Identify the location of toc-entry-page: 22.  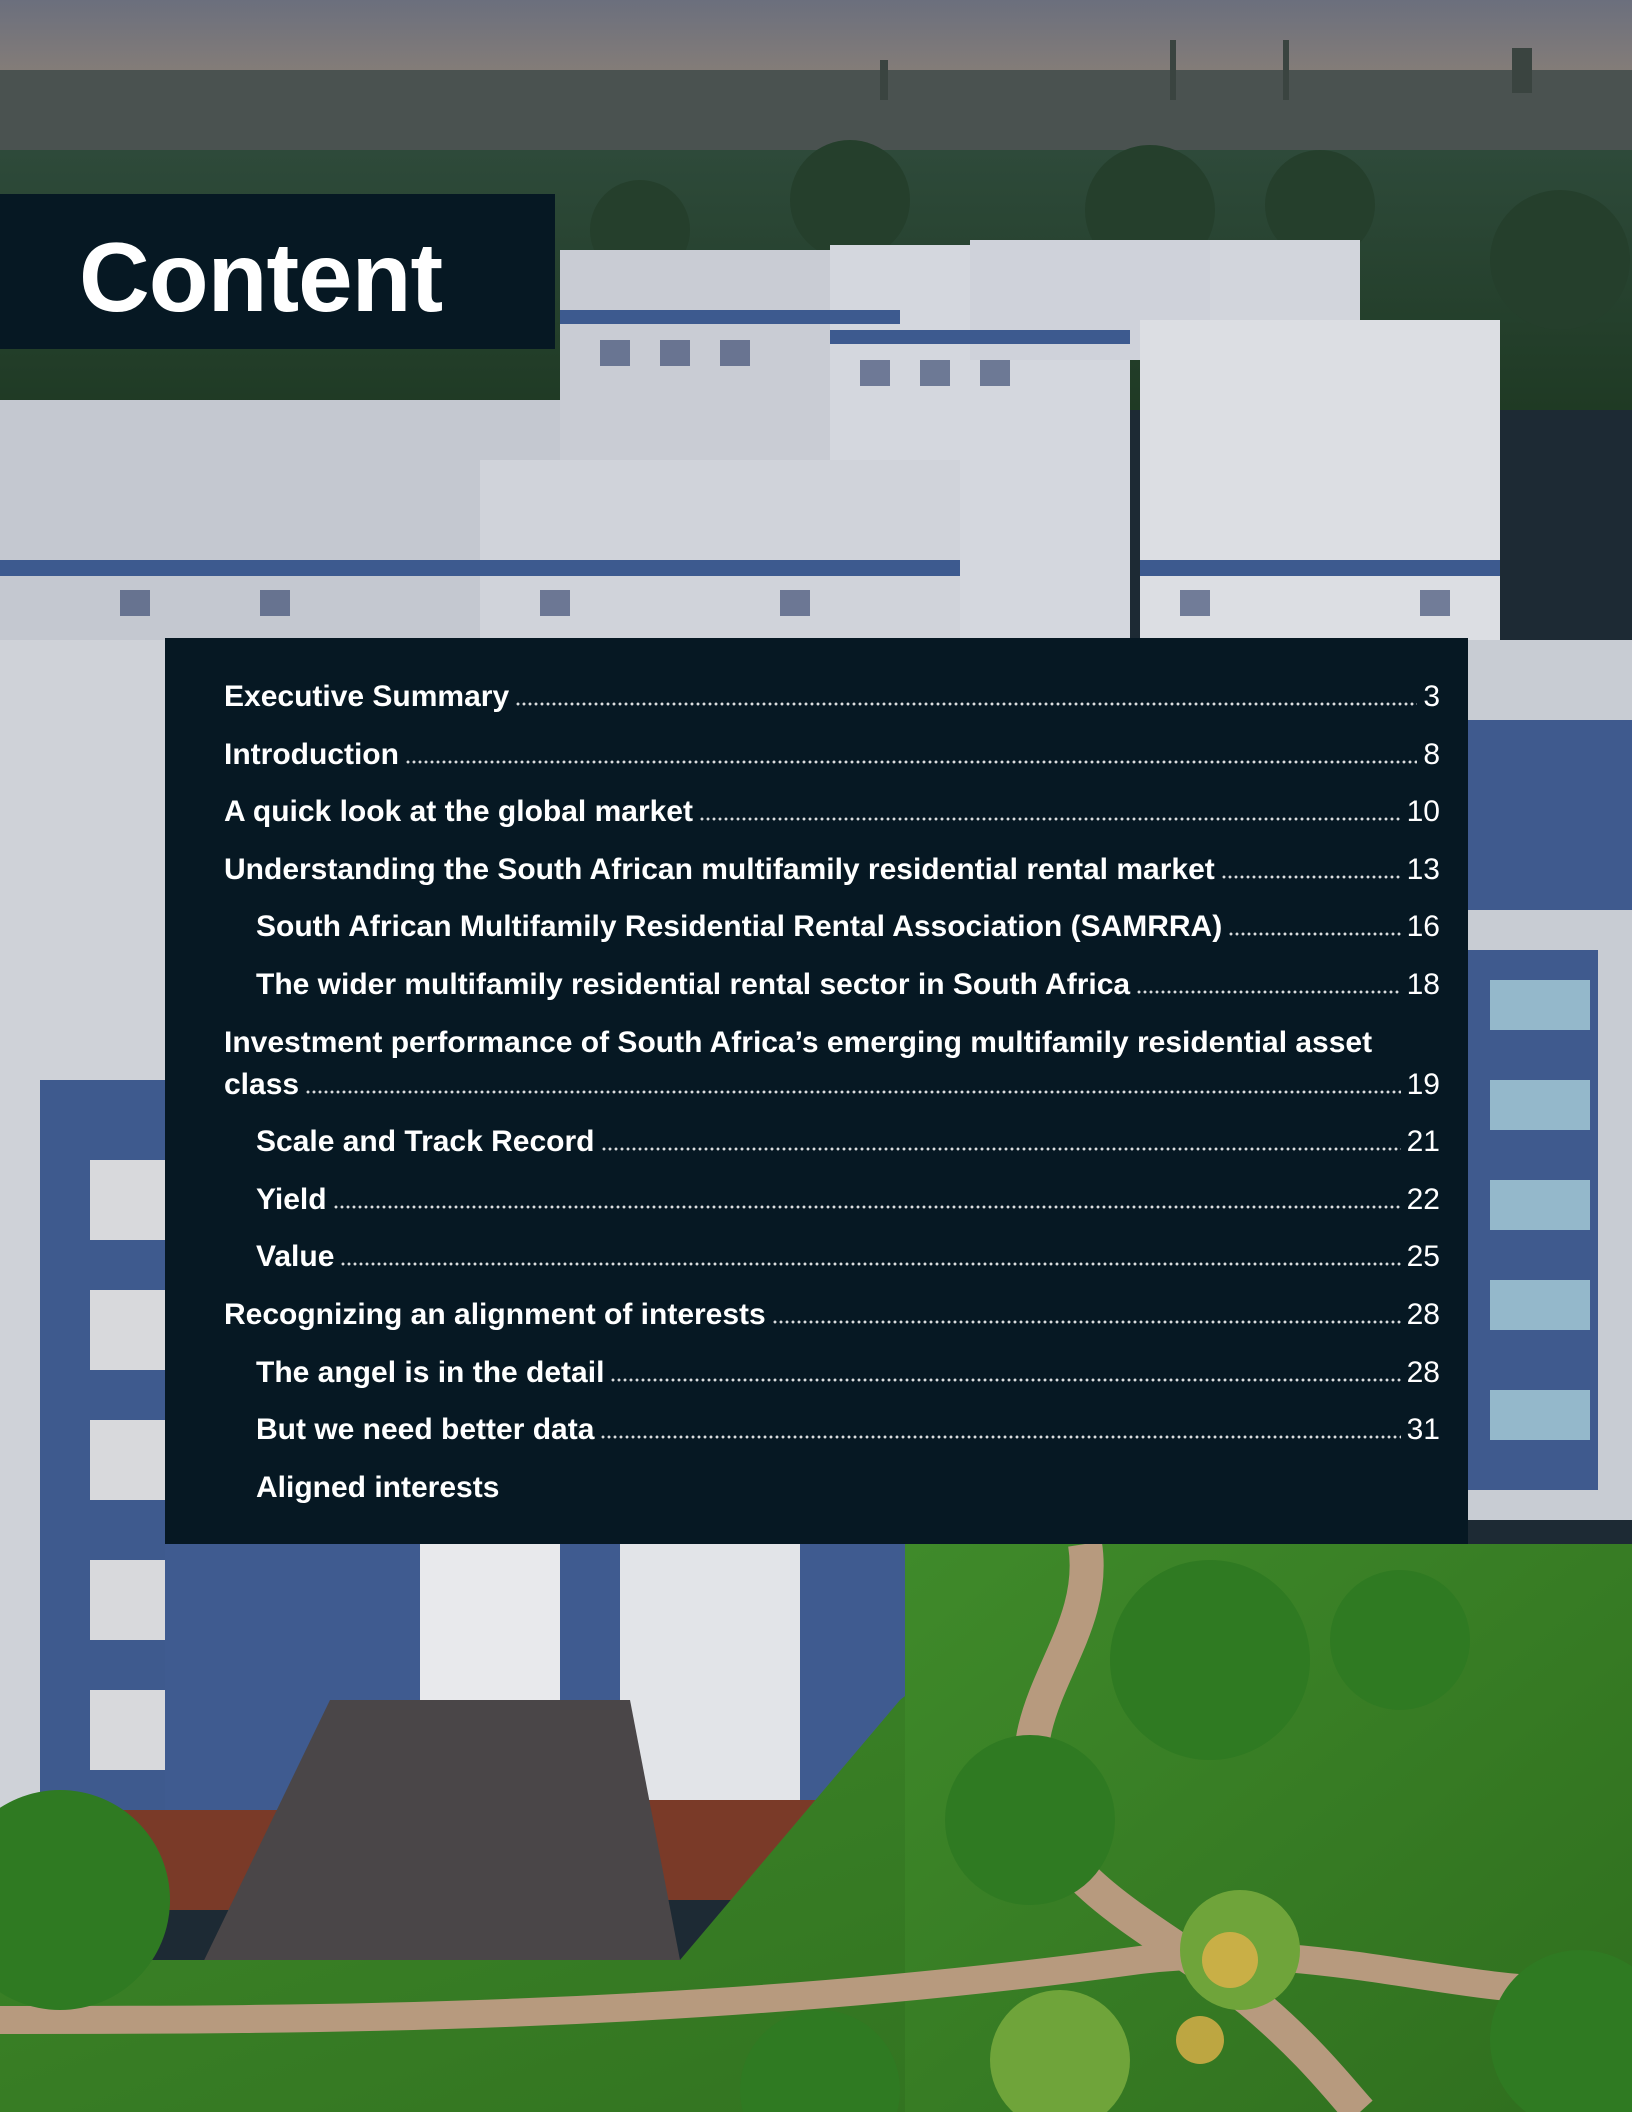
(1423, 1199).